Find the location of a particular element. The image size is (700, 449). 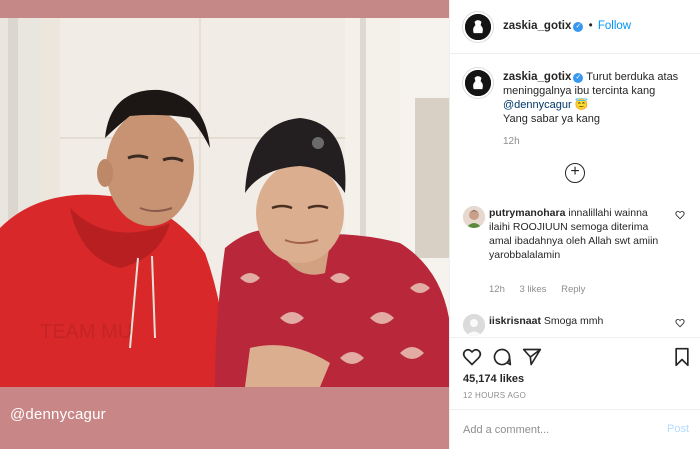

post-header: zaskia_gotix ✓ • Follow is located at coordinates (575, 27).